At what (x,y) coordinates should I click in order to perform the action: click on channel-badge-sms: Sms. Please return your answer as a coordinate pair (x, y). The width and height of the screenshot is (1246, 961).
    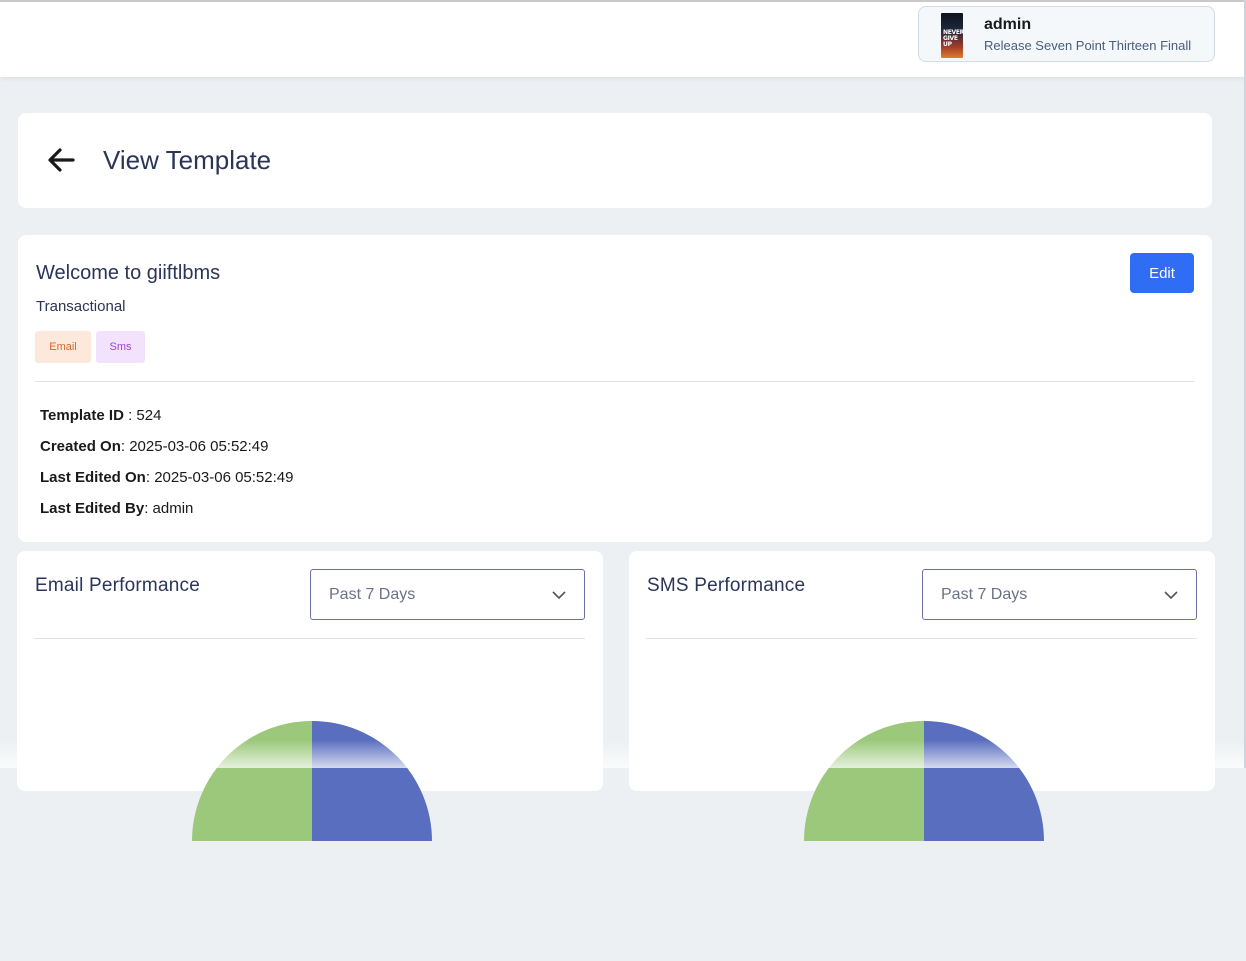
    Looking at the image, I should click on (120, 347).